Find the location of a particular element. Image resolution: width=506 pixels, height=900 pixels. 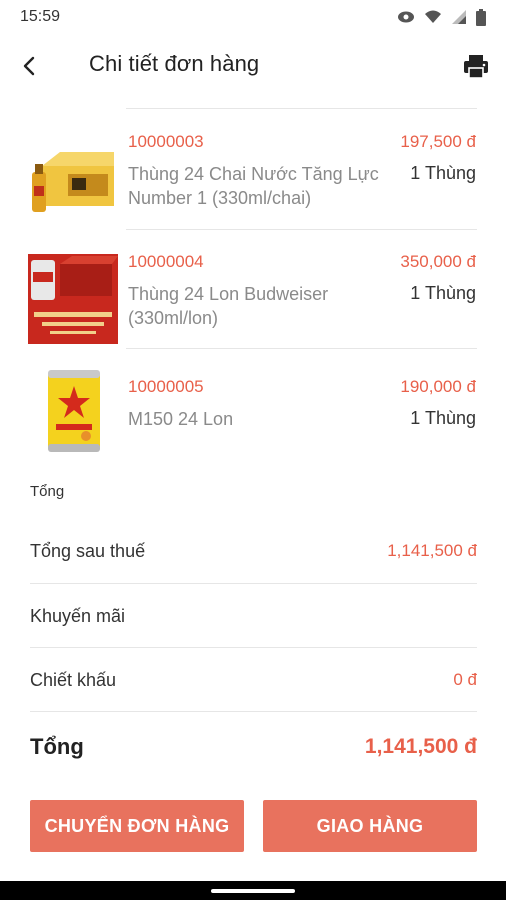

eye-icon is located at coordinates (406, 17).